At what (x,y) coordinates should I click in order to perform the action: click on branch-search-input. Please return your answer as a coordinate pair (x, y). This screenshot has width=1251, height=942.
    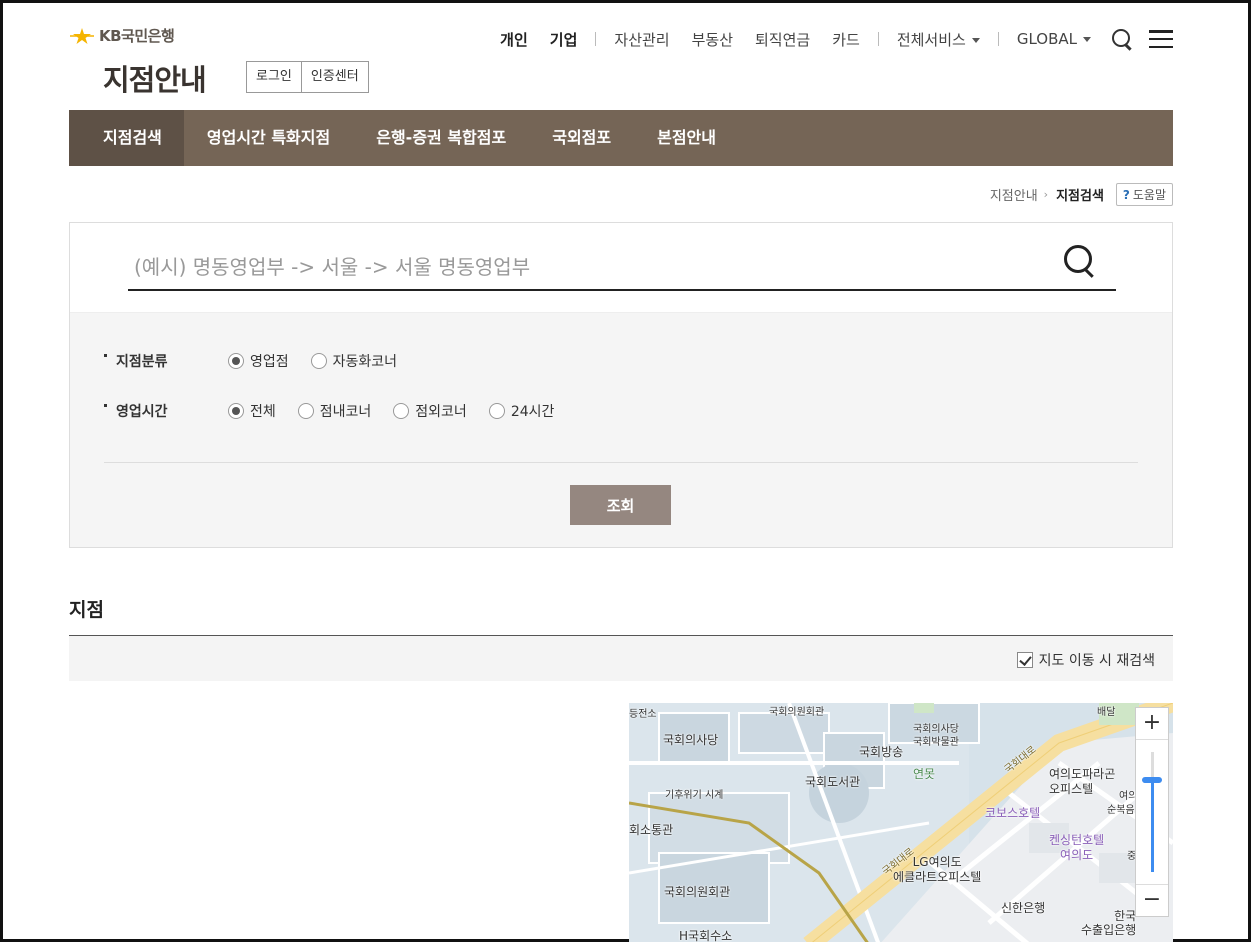
    Looking at the image, I should click on (622, 268).